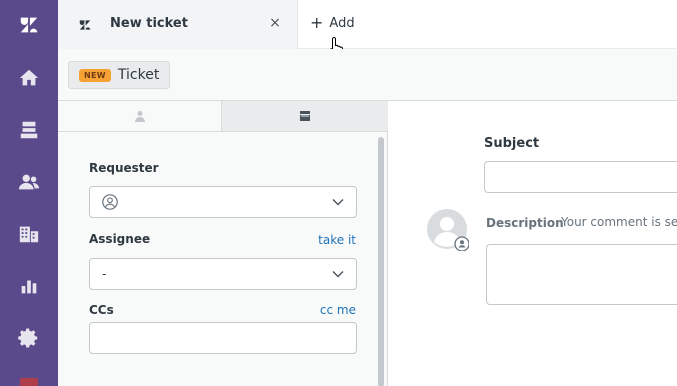 This screenshot has width=677, height=386. What do you see at coordinates (448, 230) in the screenshot?
I see `agent-avatar` at bounding box center [448, 230].